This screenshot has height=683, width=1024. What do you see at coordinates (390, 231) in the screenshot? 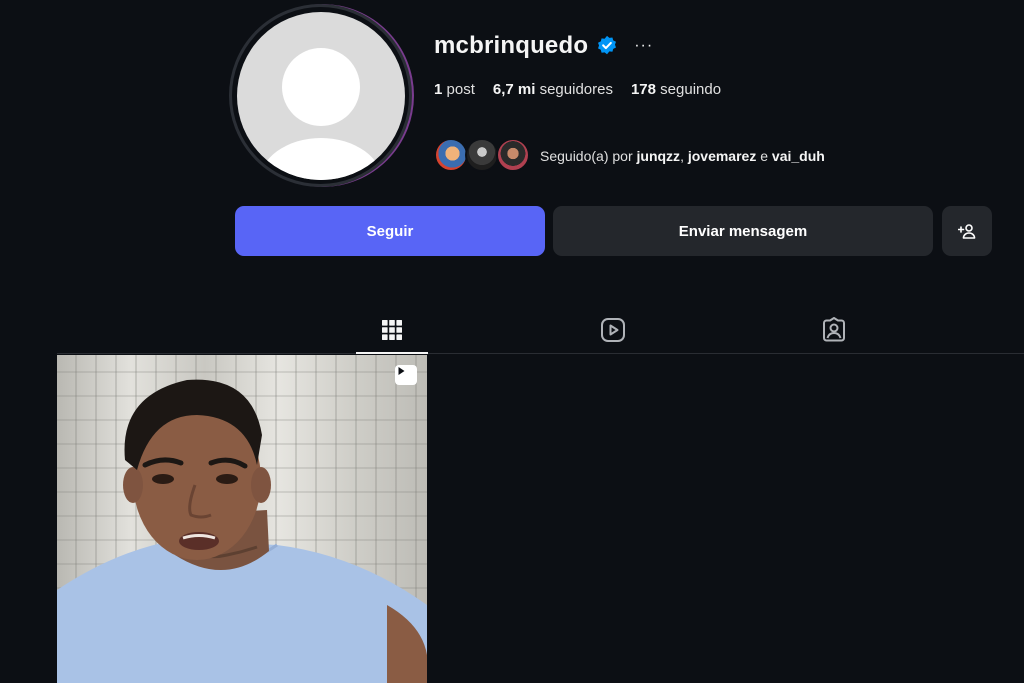
I see `follow-button: Seguir` at bounding box center [390, 231].